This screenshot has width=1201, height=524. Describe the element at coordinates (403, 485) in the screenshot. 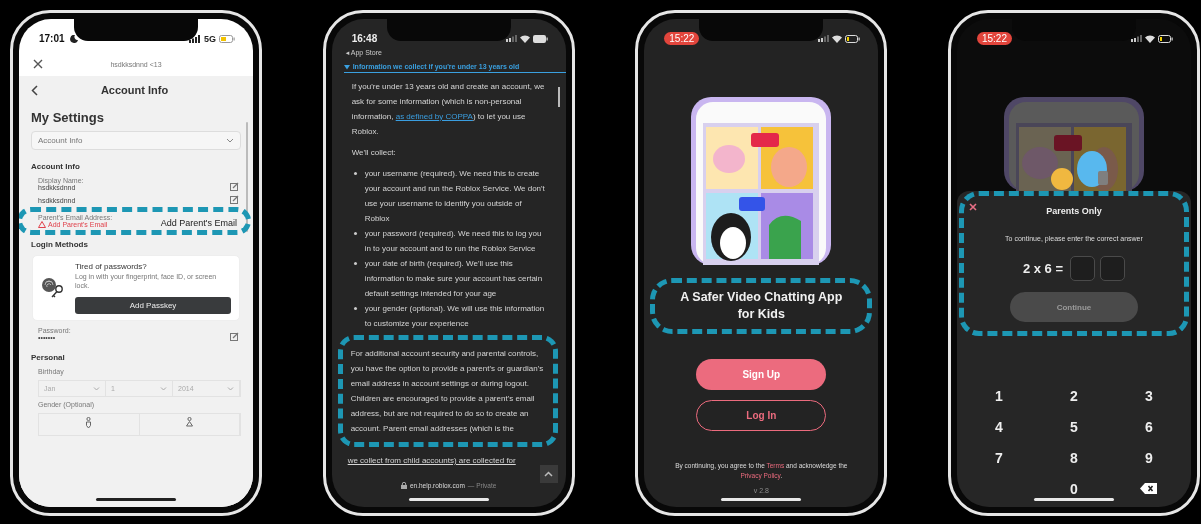

I see `lock-icon` at that location.